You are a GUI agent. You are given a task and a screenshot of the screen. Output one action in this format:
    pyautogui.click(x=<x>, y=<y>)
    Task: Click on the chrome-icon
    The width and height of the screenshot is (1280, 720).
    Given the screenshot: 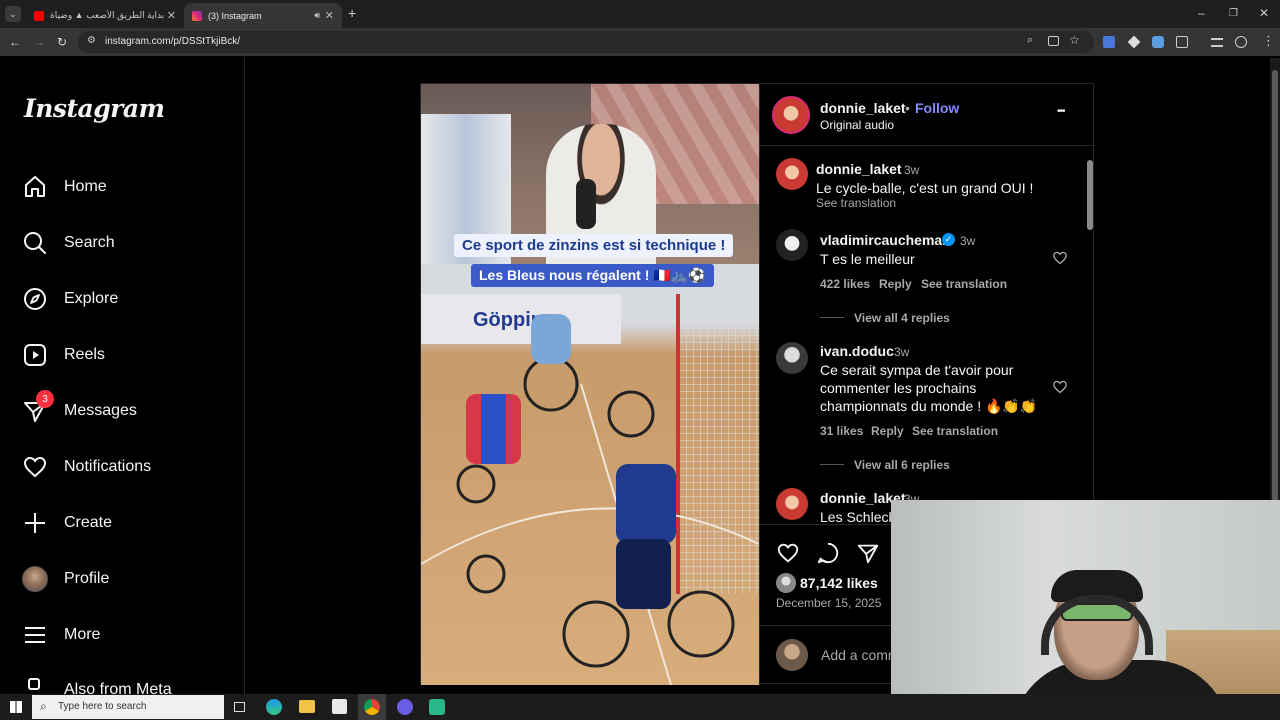 What is the action you would take?
    pyautogui.click(x=372, y=707)
    